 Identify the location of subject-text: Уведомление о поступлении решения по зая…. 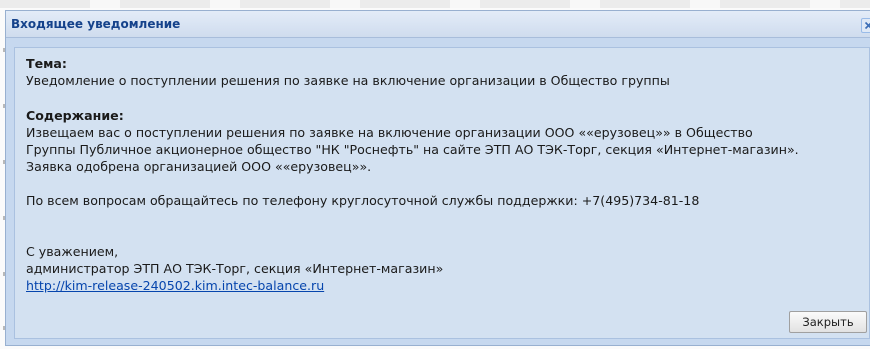
(348, 80).